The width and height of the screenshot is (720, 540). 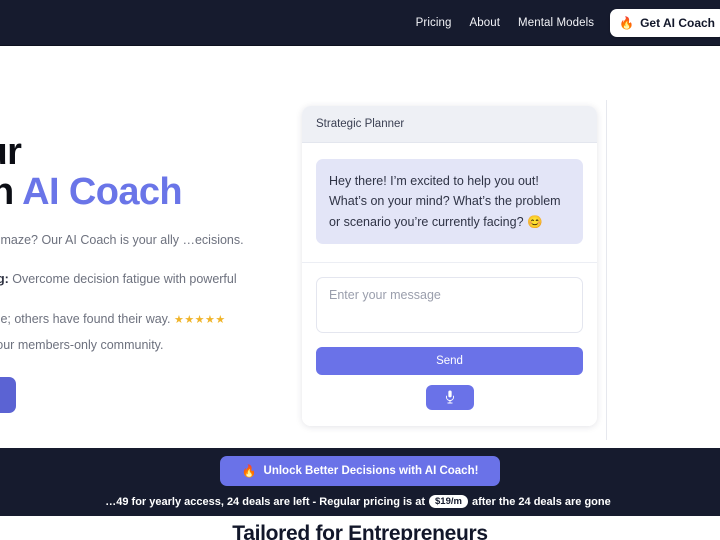 What do you see at coordinates (122, 278) in the screenshot?
I see `hero-feature-text: Overcome decision fatigue with powerful` at bounding box center [122, 278].